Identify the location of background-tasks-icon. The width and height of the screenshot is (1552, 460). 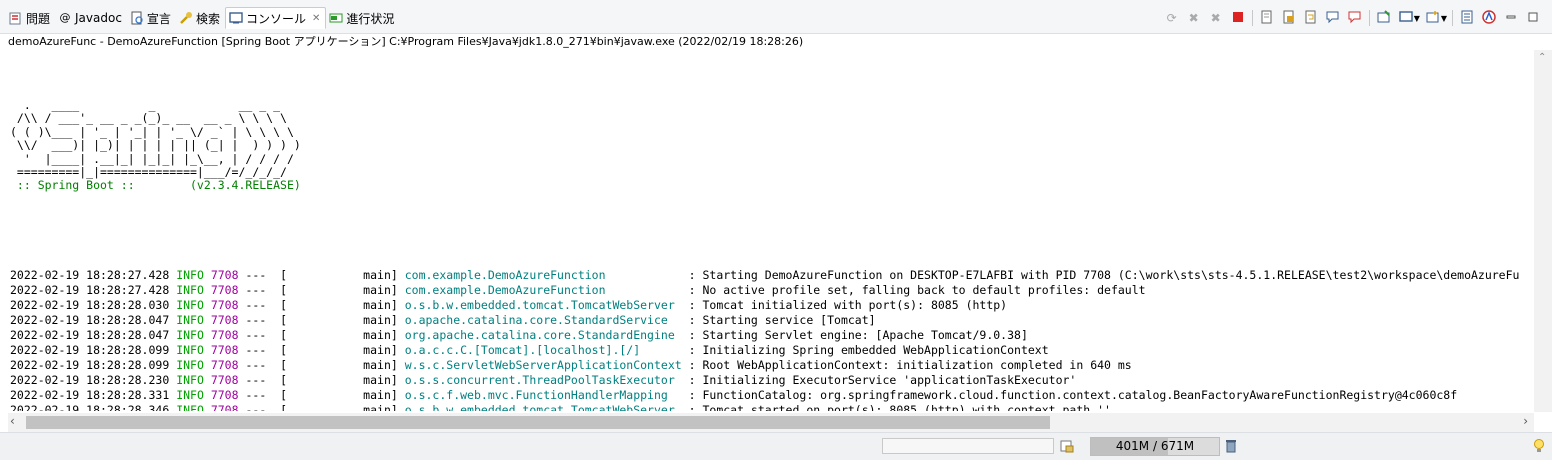
(1067, 447).